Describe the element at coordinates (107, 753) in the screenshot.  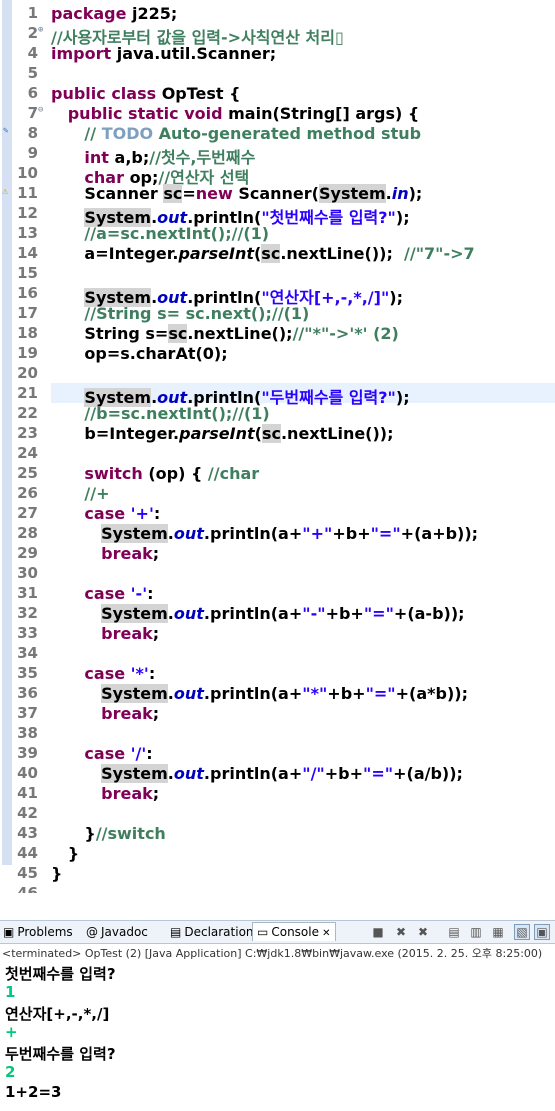
I see `code-token: case` at that location.